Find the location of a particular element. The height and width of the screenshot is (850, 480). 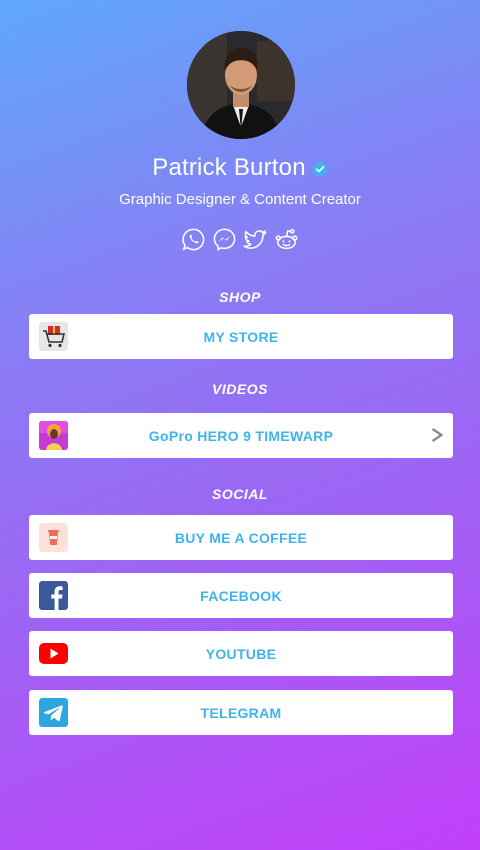

profile-avatar is located at coordinates (241, 85).